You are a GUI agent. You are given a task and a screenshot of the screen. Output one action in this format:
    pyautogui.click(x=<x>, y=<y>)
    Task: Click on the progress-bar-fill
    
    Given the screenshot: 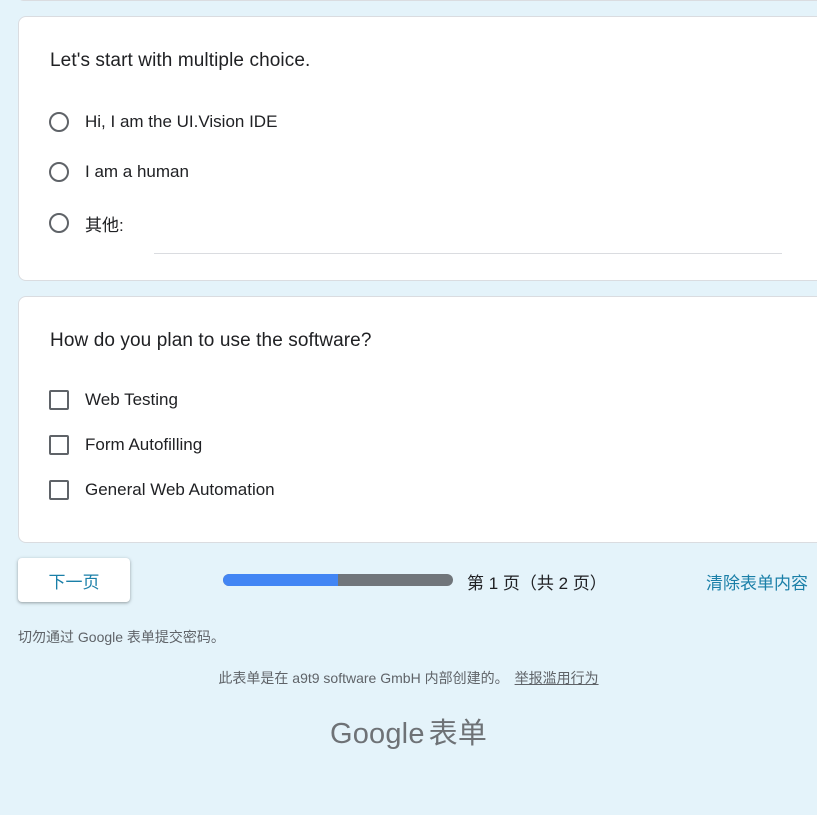 What is the action you would take?
    pyautogui.click(x=280, y=580)
    